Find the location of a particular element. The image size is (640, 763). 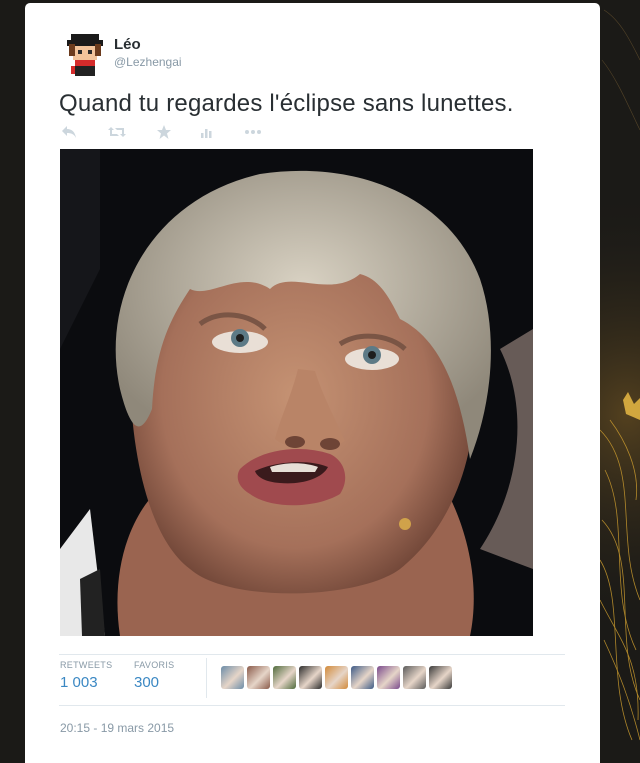

favorites-stat: FAVORIS 300 is located at coordinates (154, 675).